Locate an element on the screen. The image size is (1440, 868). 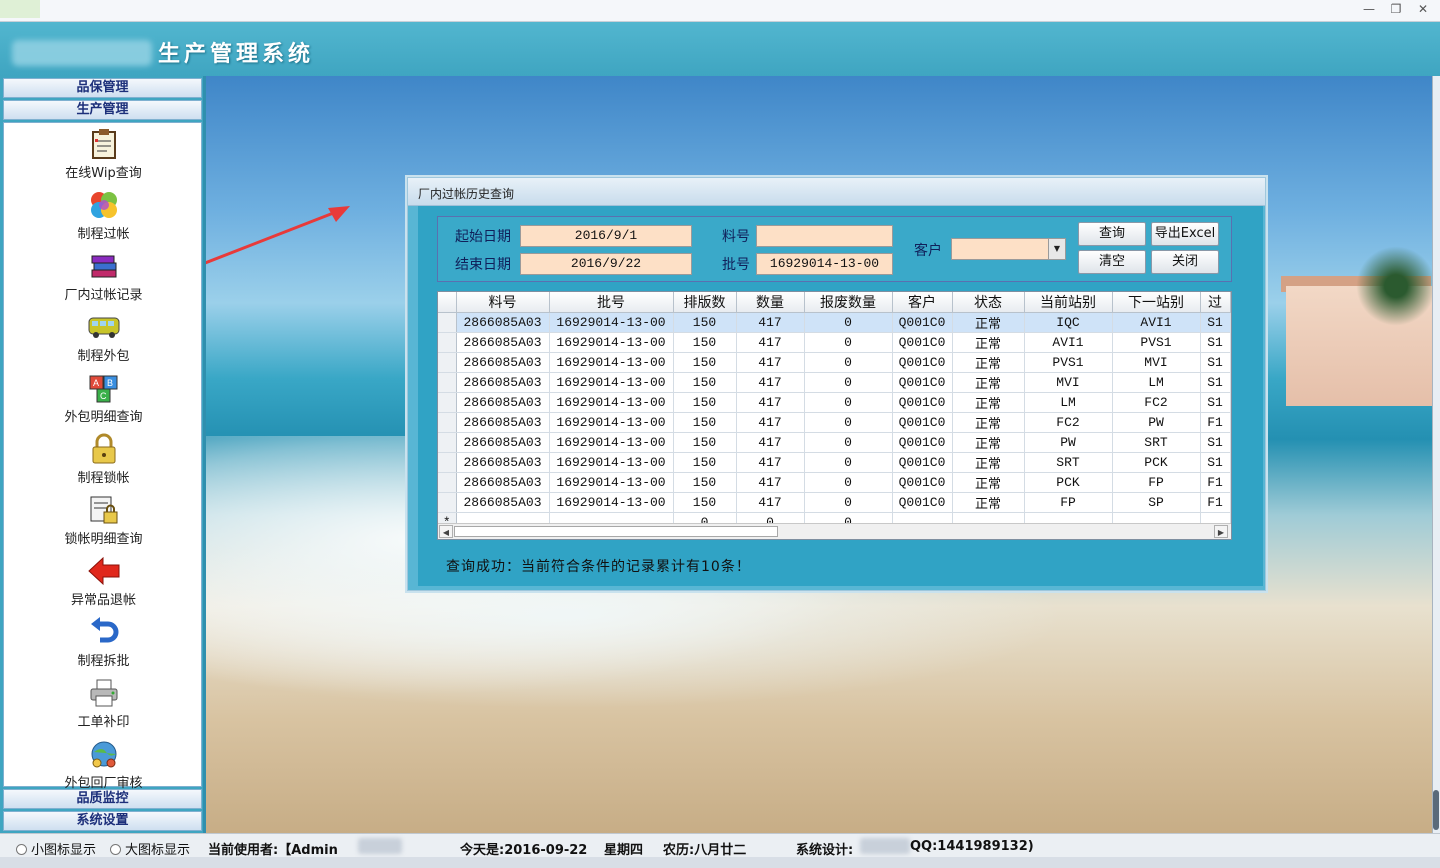
sidebar-item-outsourcing: 制程外包 is located at coordinates (103, 340).